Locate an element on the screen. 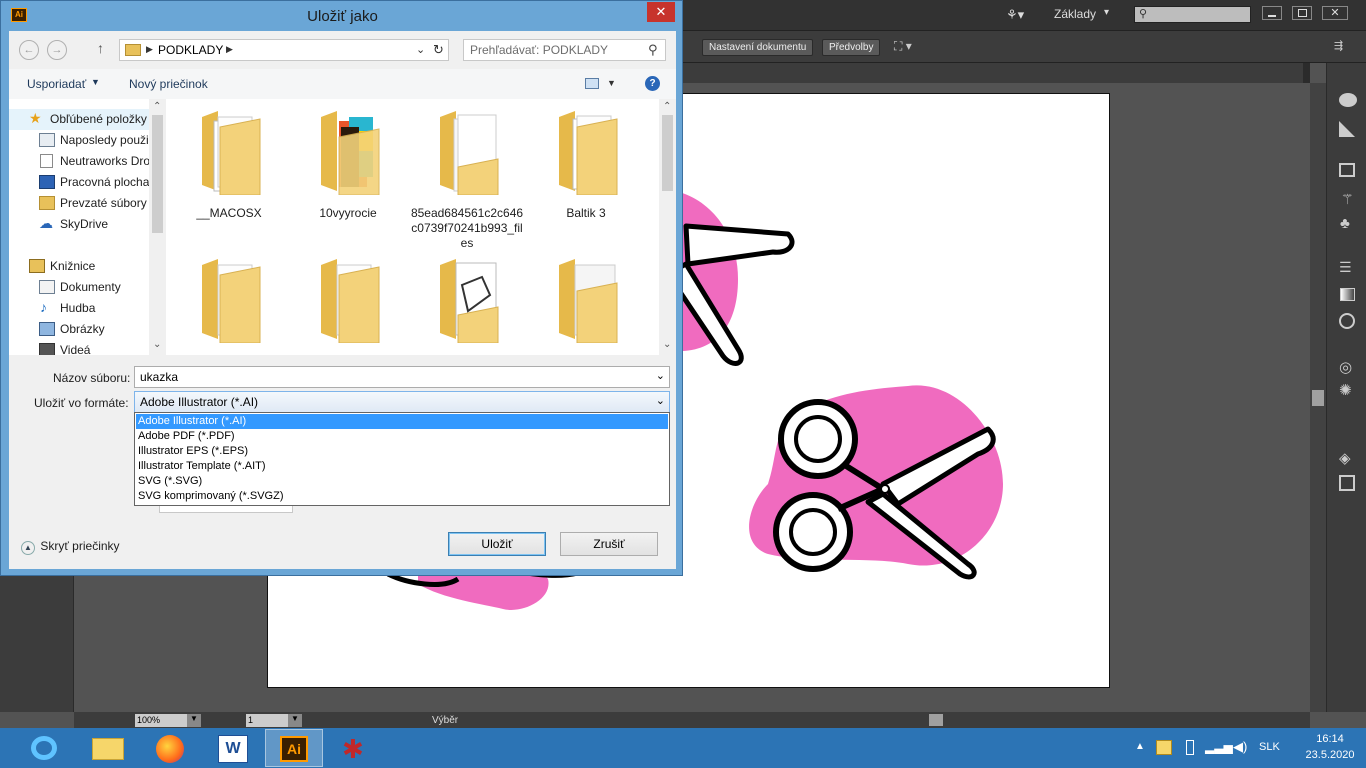 This screenshot has width=1366, height=768. file-explorer-icon is located at coordinates (108, 748).